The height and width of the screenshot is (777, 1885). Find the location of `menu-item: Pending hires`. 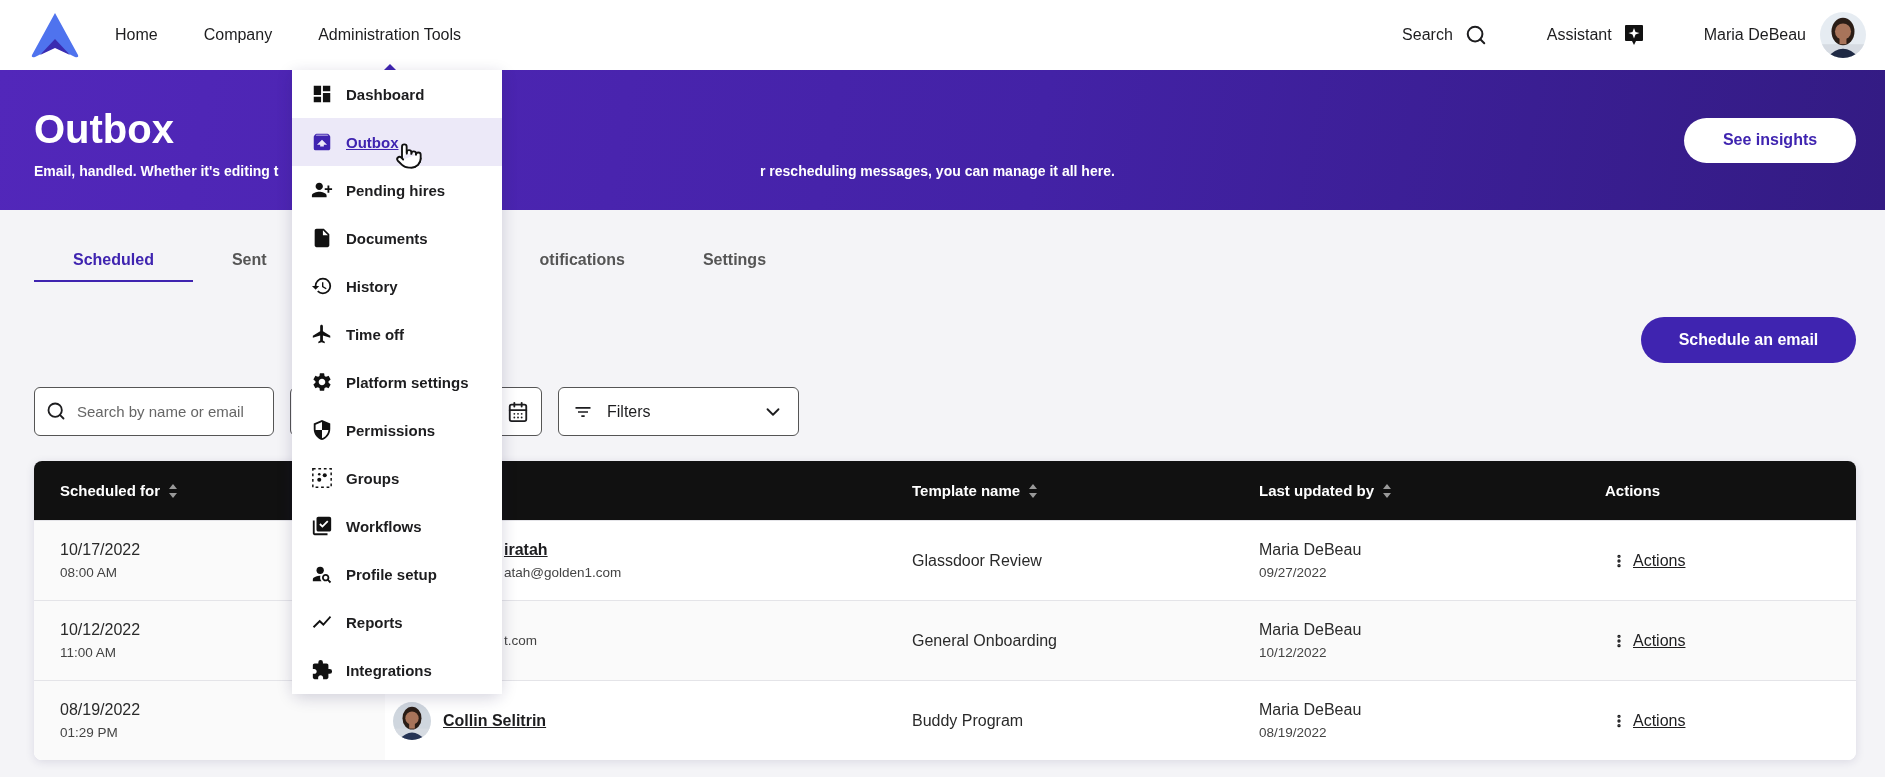

menu-item: Pending hires is located at coordinates (397, 190).